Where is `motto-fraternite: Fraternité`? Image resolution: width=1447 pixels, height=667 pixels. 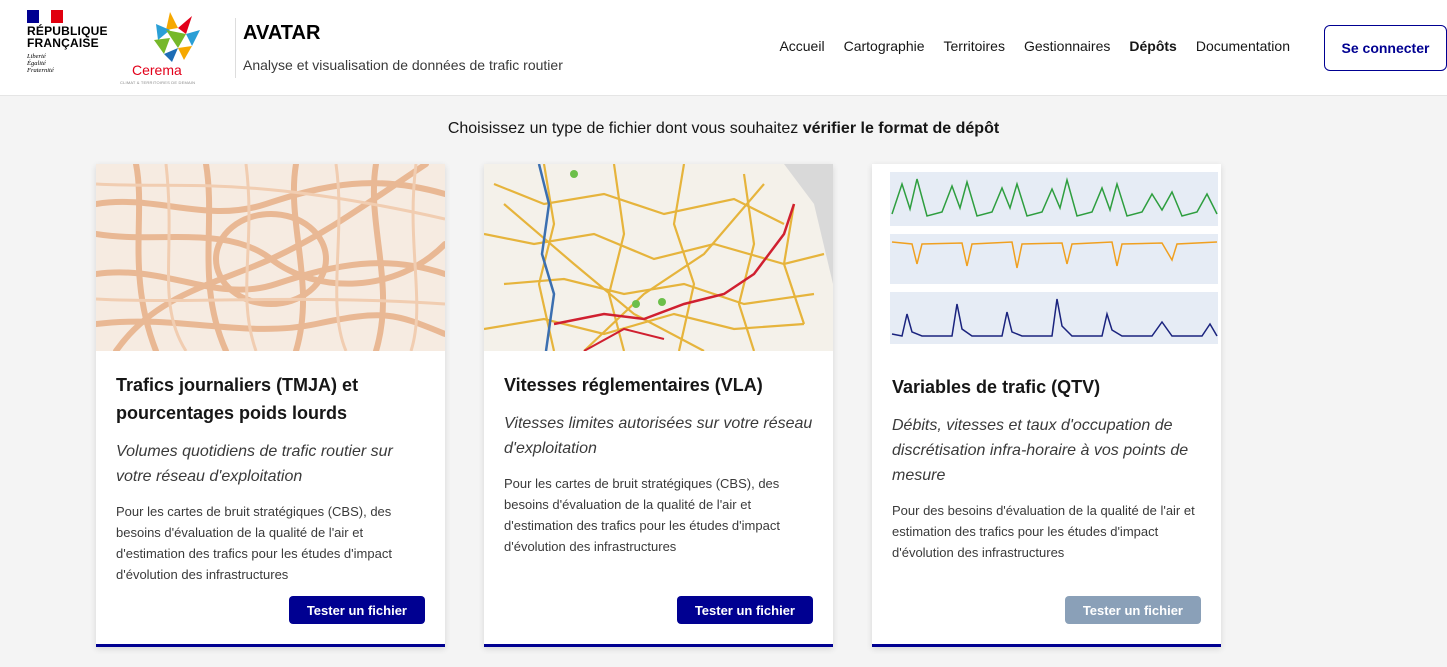 motto-fraternite: Fraternité is located at coordinates (40, 70).